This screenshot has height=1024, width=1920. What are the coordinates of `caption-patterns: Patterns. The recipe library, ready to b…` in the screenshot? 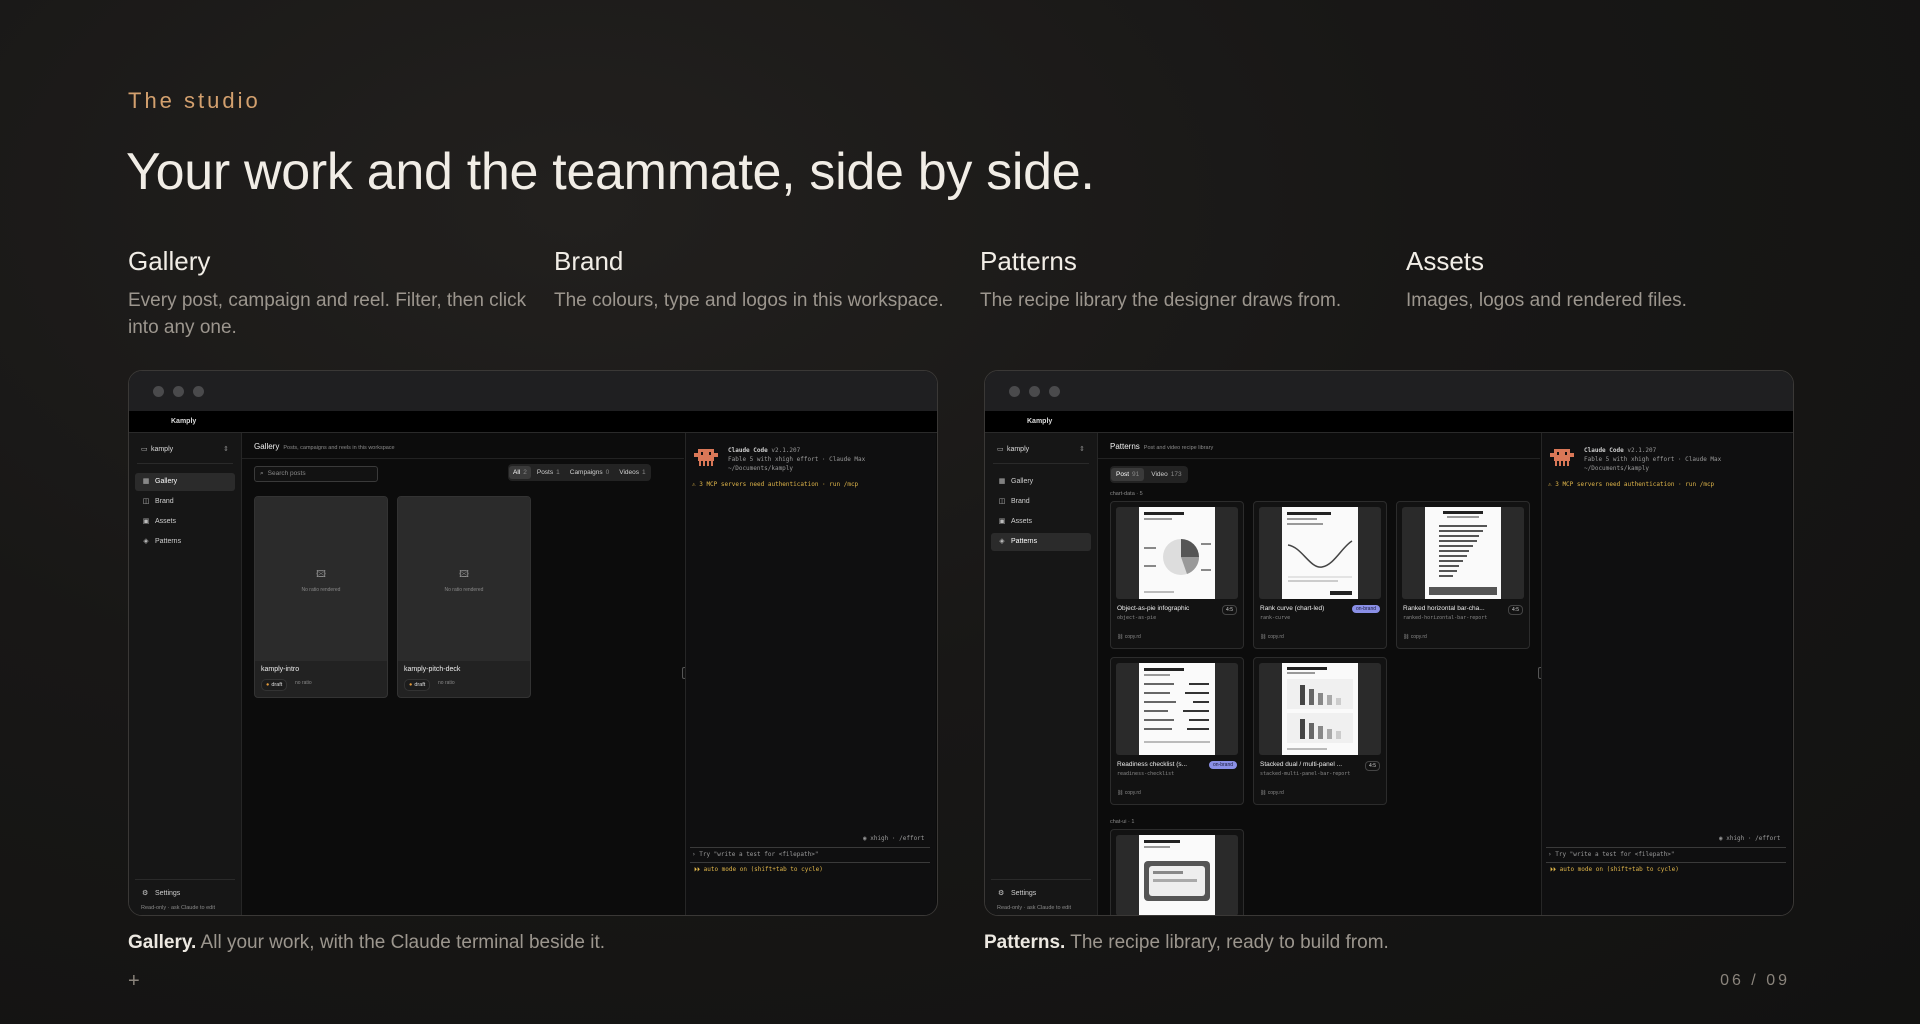 It's located at (1186, 943).